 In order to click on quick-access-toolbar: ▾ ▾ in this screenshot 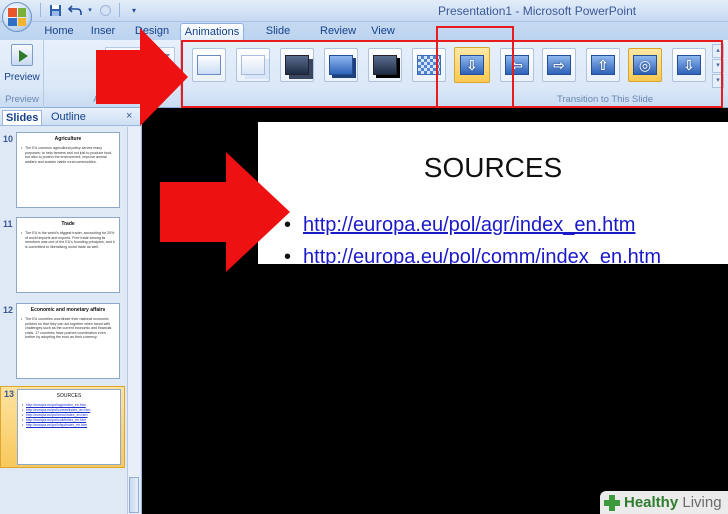, I will do `click(89, 10)`.